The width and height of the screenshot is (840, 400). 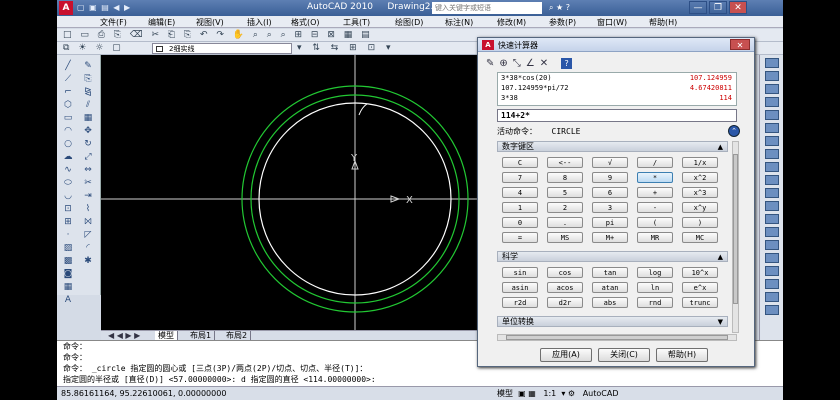 What do you see at coordinates (68, 274) in the screenshot?
I see `region-icon: ◙` at bounding box center [68, 274].